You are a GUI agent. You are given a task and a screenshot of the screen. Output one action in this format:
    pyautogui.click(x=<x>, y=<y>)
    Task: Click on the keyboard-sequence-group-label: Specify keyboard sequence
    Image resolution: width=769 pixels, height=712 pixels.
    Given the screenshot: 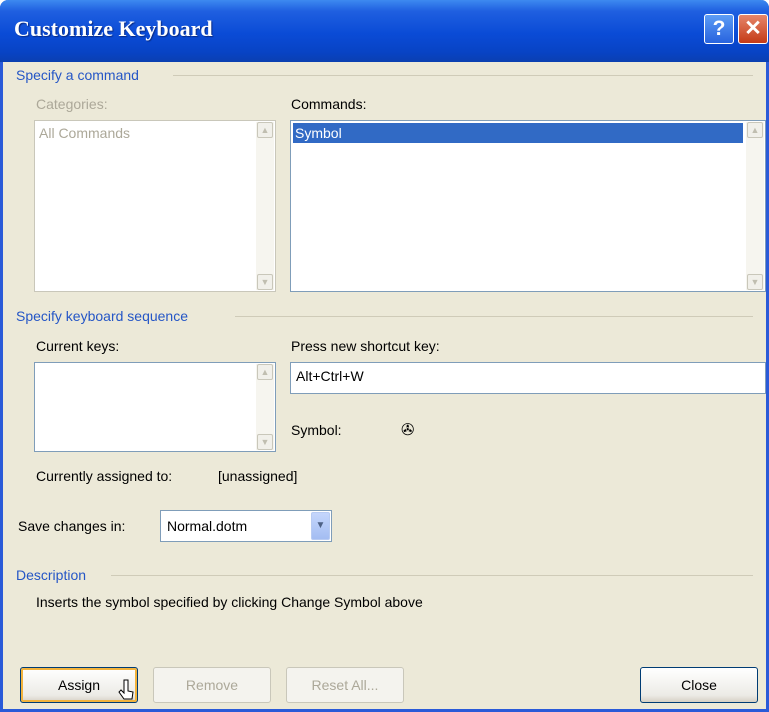 What is the action you would take?
    pyautogui.click(x=102, y=316)
    